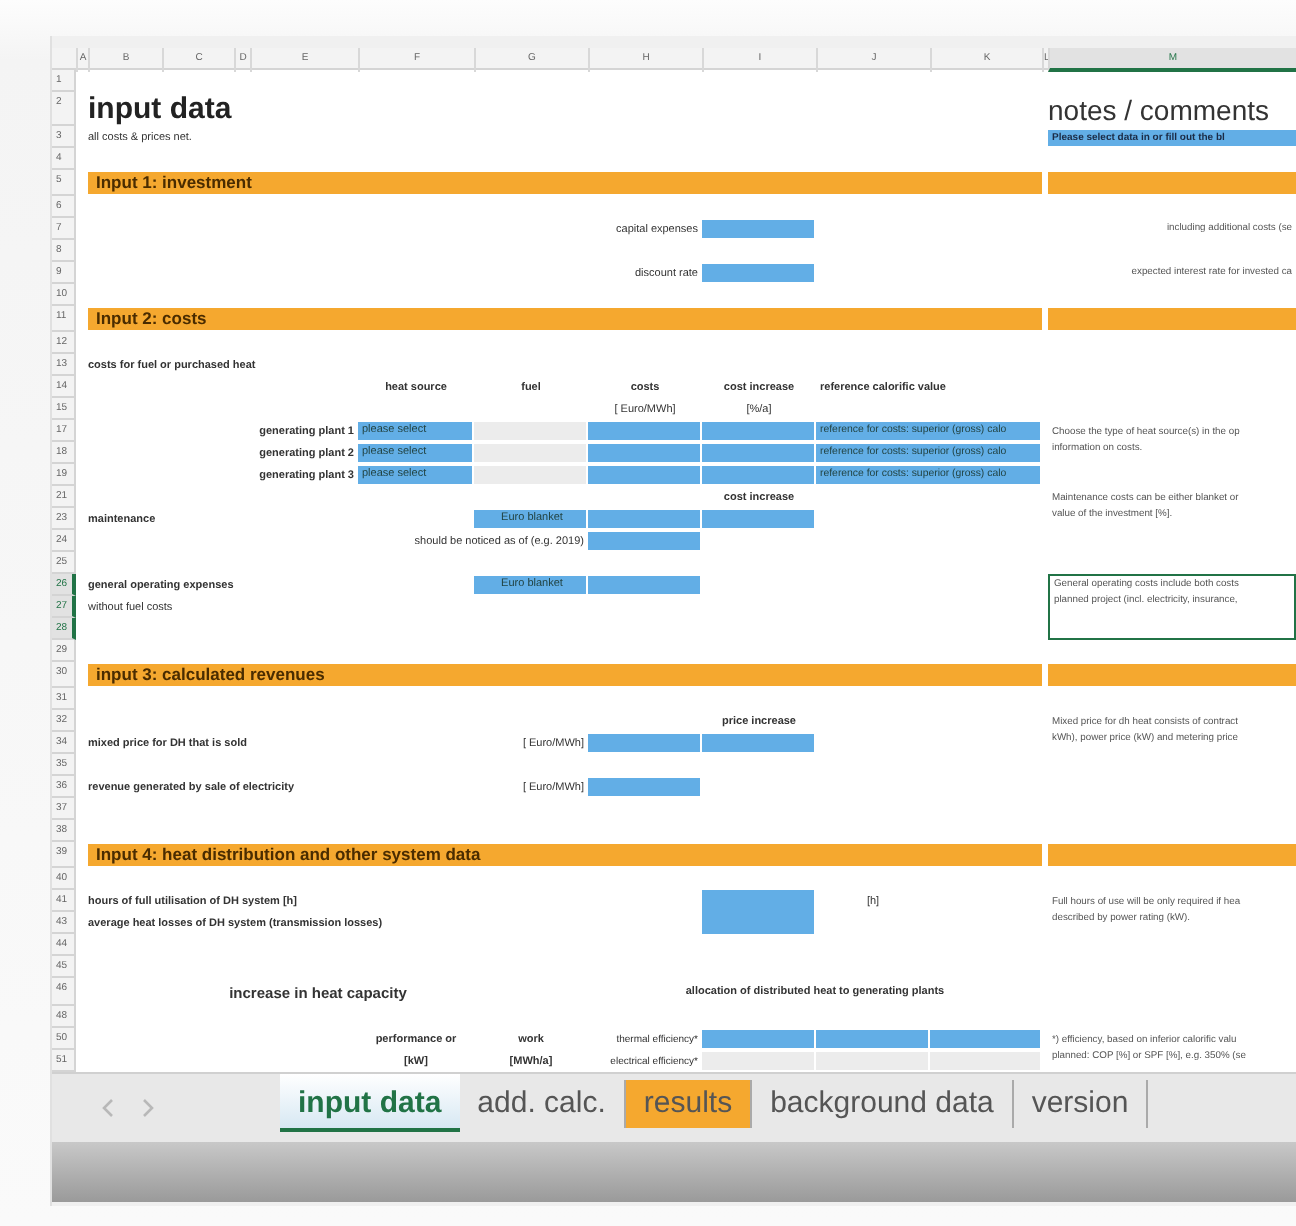 Image resolution: width=1296 pixels, height=1226 pixels. What do you see at coordinates (689, 1104) in the screenshot?
I see `sheet-tab: results` at bounding box center [689, 1104].